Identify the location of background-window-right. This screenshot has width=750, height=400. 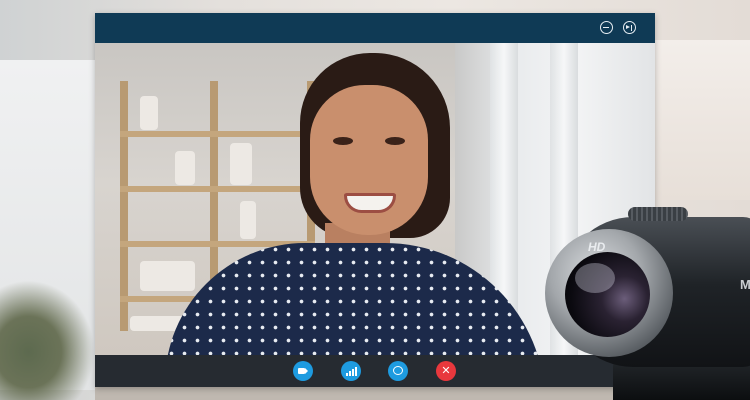
(702, 120).